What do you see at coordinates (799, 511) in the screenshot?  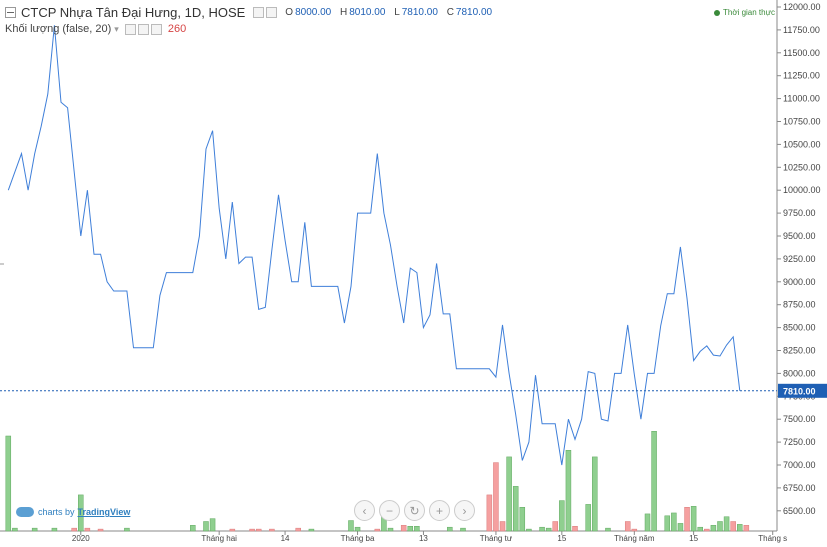 I see `y-tick-label: 6500.00` at bounding box center [799, 511].